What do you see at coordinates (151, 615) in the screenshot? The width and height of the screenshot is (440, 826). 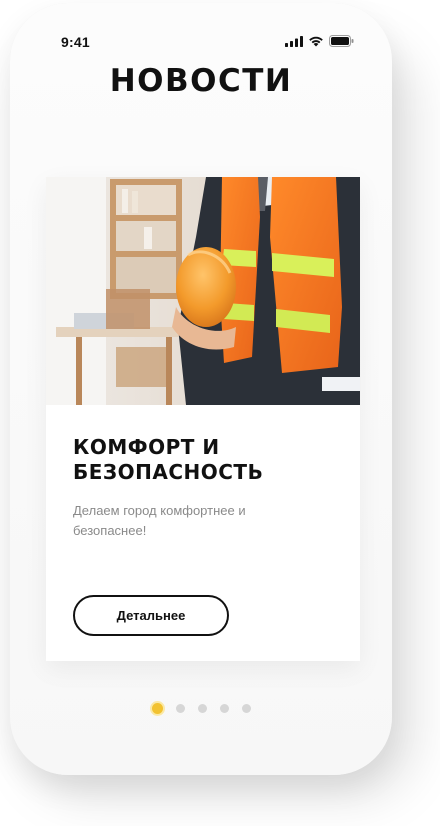 I see `details-button: Детальнее` at bounding box center [151, 615].